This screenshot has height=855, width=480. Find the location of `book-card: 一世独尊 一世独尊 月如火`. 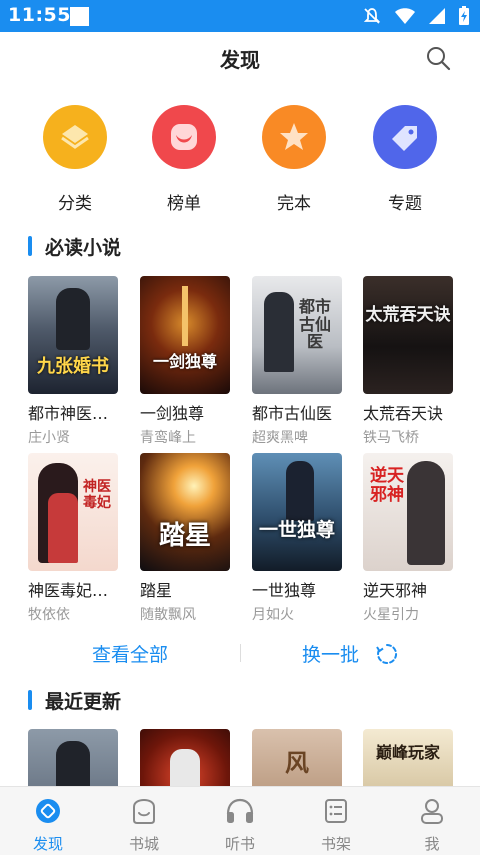

book-card: 一世独尊 一世独尊 月如火 is located at coordinates (297, 538).